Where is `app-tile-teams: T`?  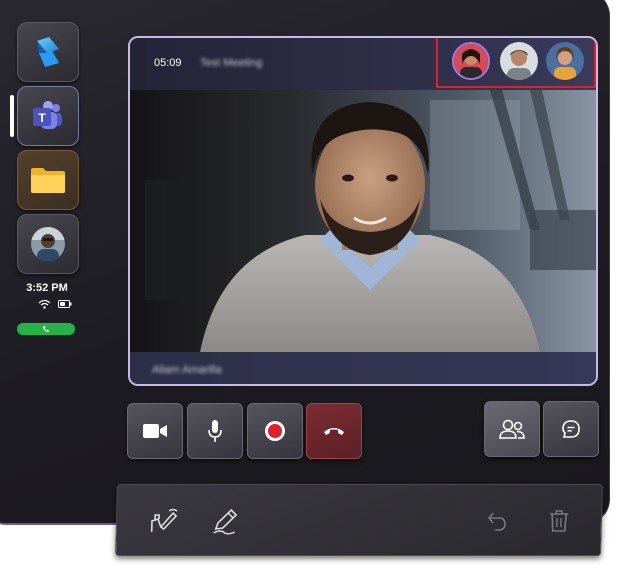
app-tile-teams: T is located at coordinates (48, 116).